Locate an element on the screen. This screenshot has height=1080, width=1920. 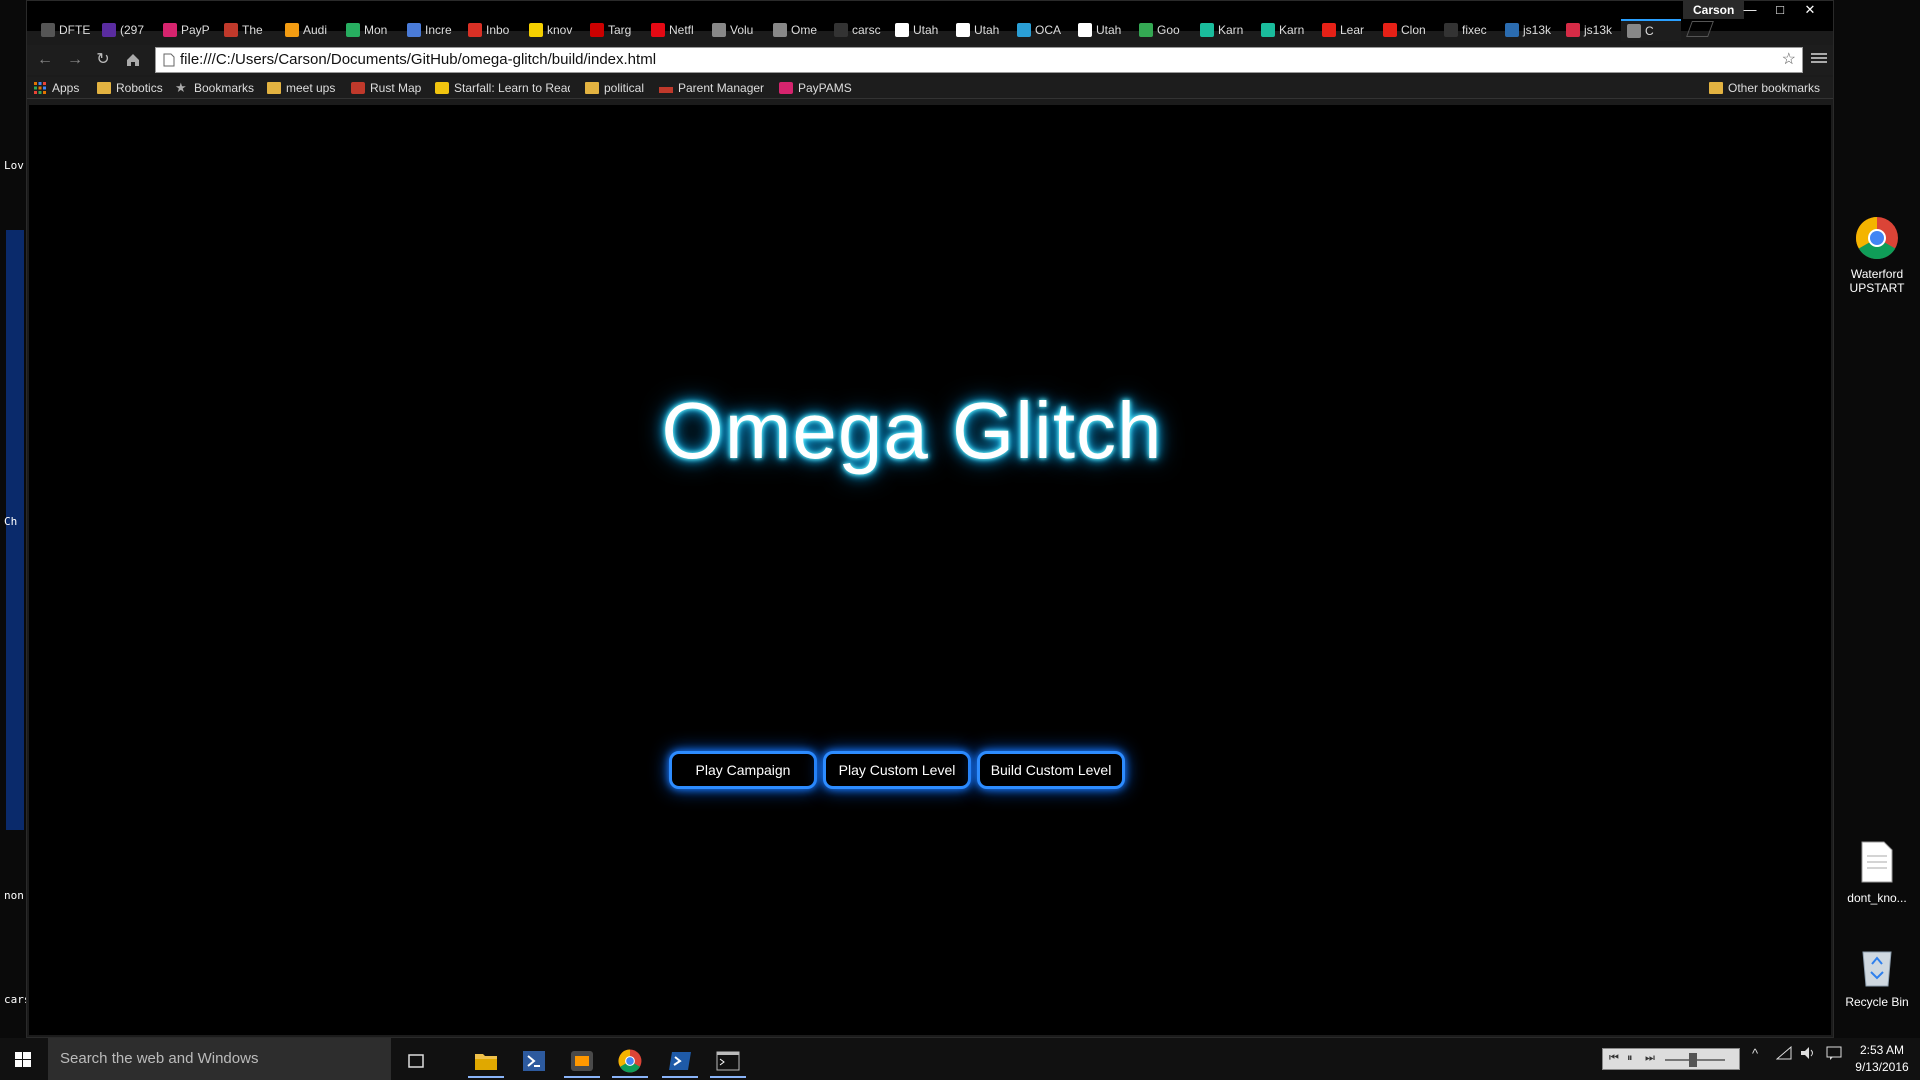
tab-17: Utah is located at coordinates (1102, 30).